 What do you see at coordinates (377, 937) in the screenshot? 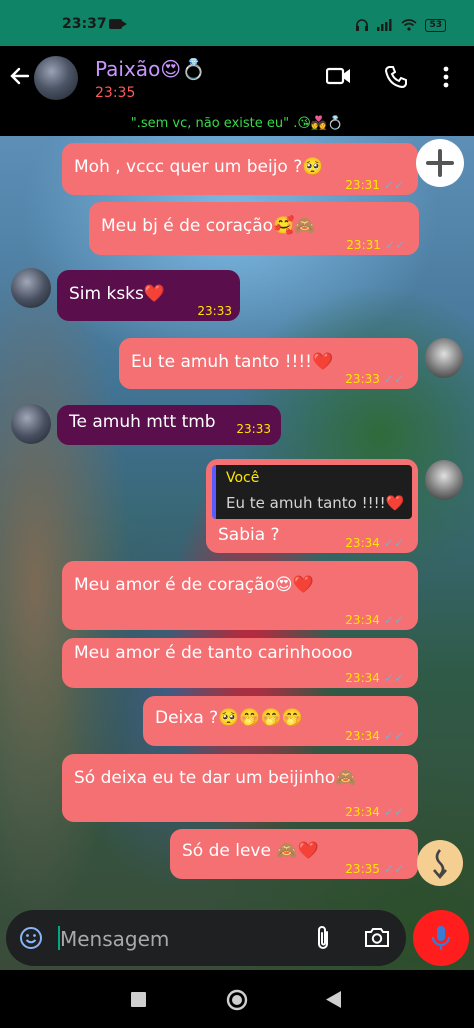
I see `camera-icon` at bounding box center [377, 937].